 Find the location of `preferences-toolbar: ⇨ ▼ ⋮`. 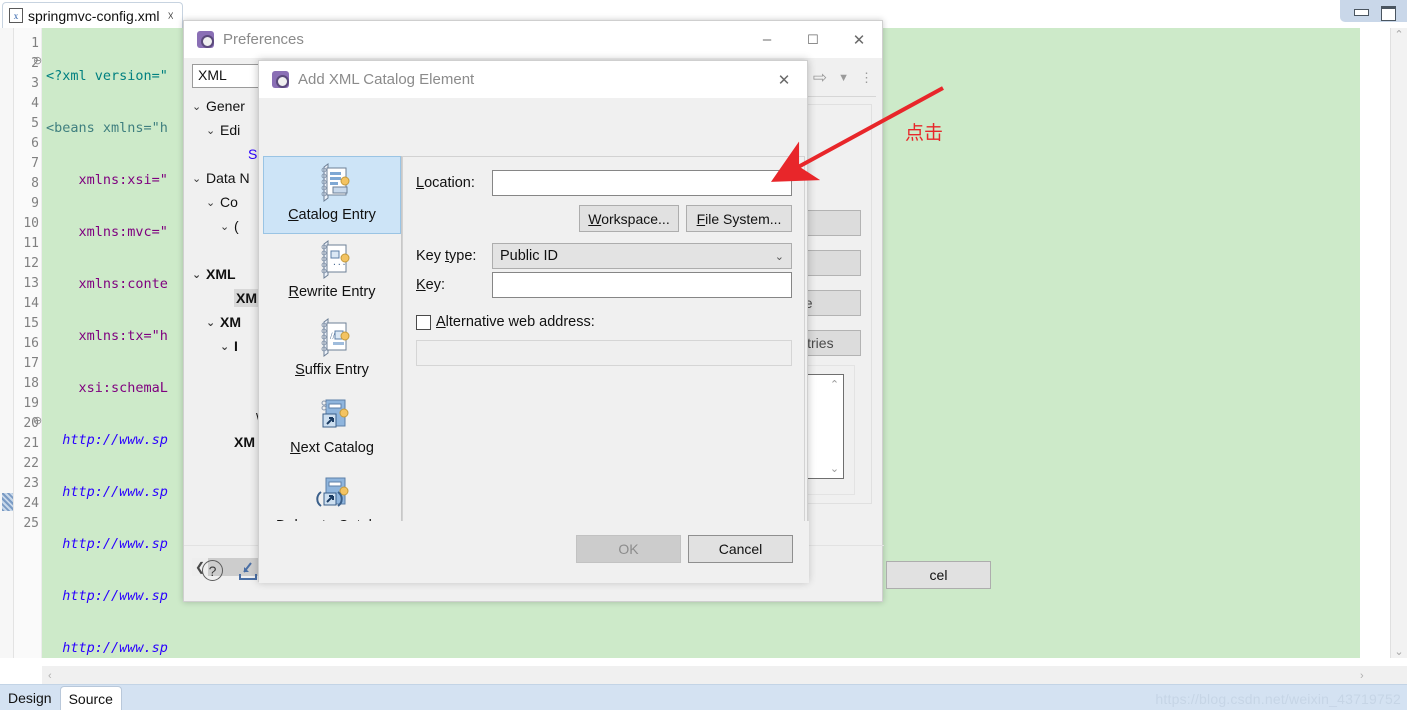

preferences-toolbar: ⇨ ▼ ⋮ is located at coordinates (843, 78).